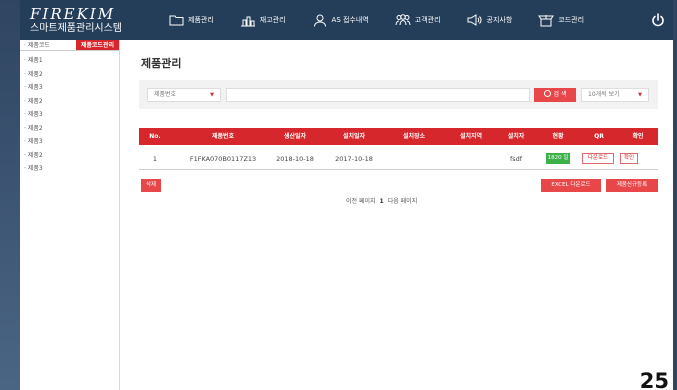  I want to click on search-button: 검 색, so click(555, 95).